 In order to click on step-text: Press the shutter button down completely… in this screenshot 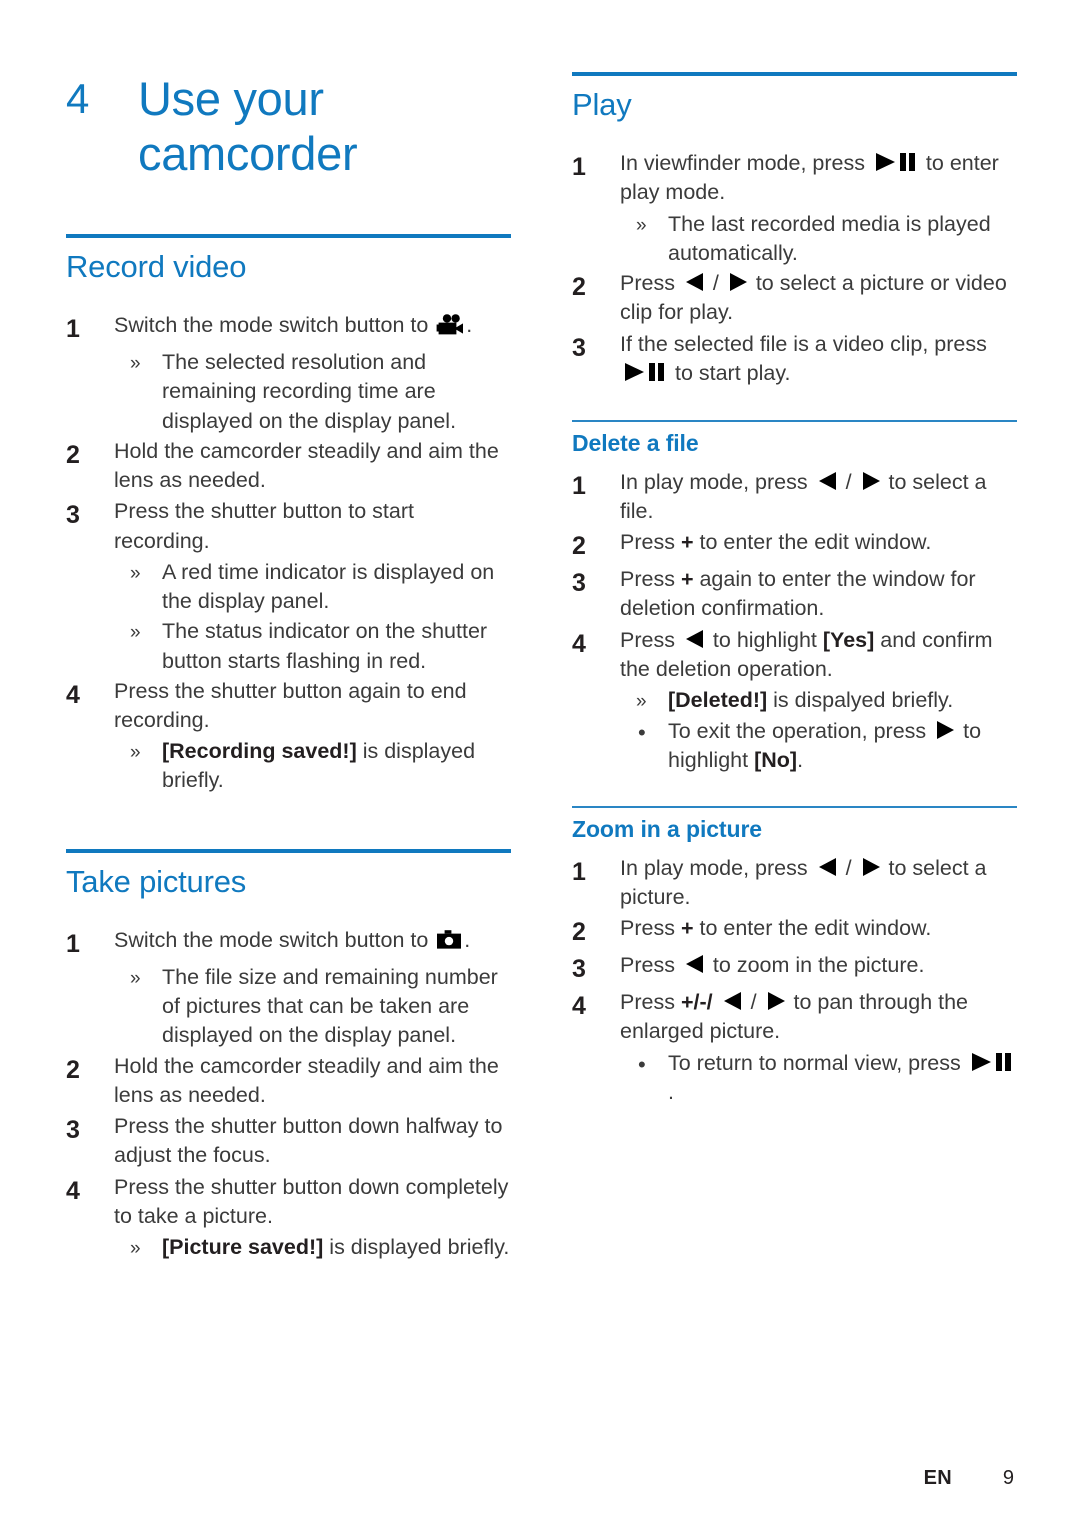, I will do `click(311, 1201)`.